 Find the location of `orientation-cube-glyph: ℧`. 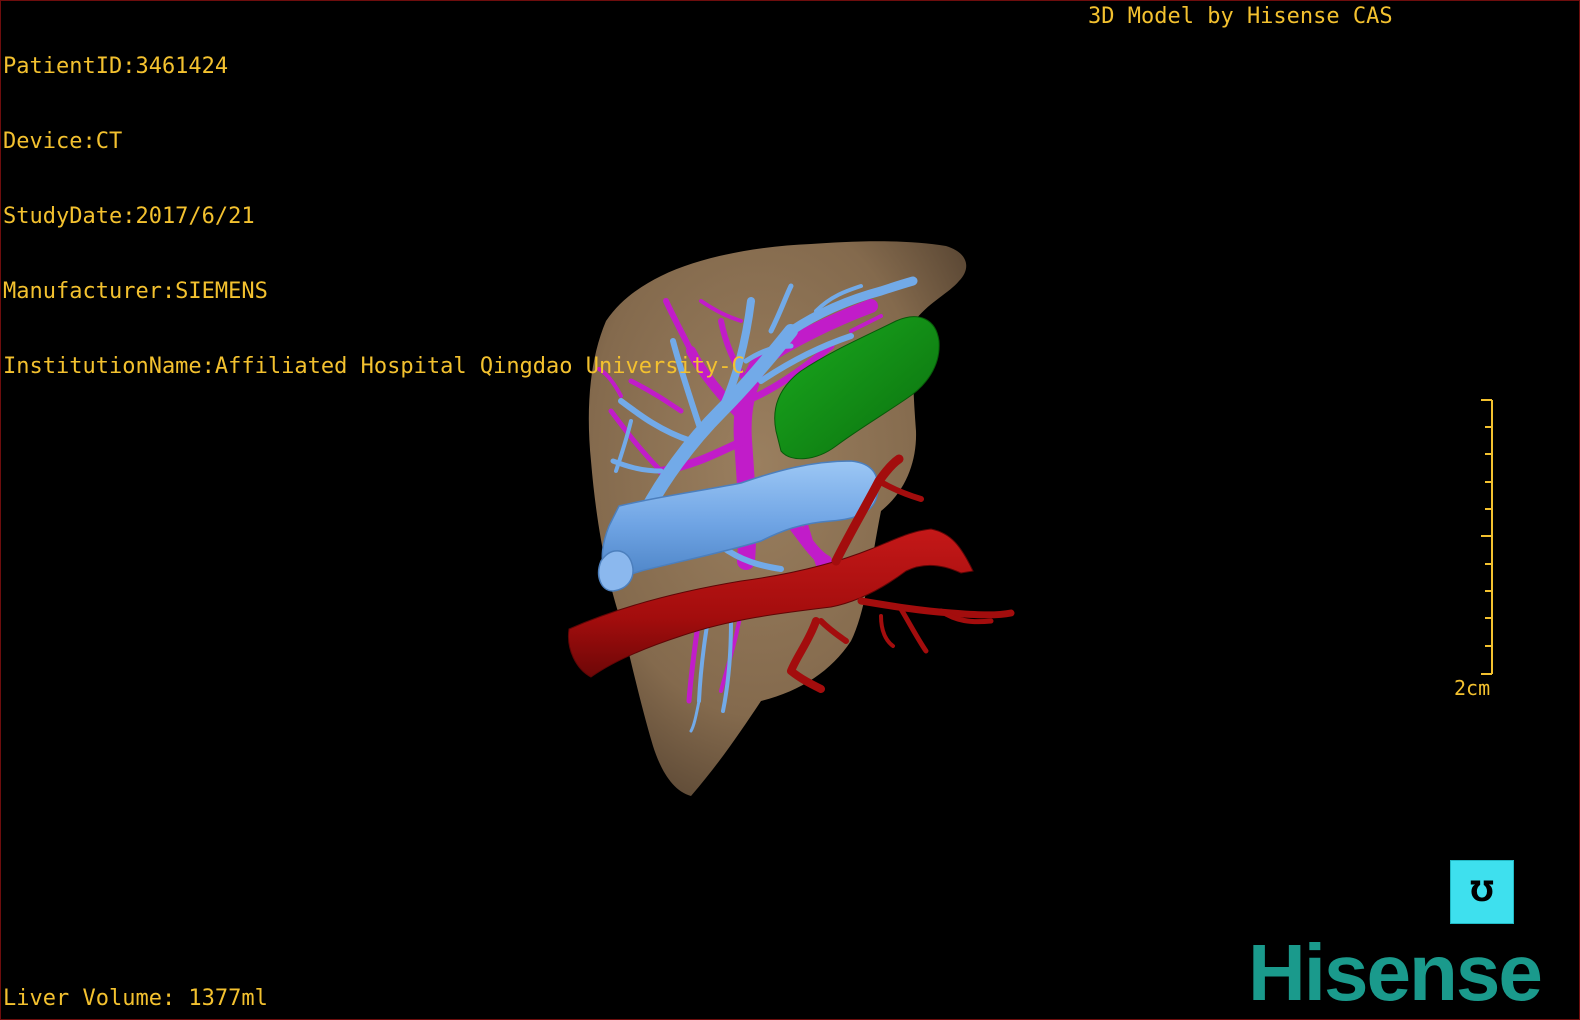

orientation-cube-glyph: ℧ is located at coordinates (1482, 891).